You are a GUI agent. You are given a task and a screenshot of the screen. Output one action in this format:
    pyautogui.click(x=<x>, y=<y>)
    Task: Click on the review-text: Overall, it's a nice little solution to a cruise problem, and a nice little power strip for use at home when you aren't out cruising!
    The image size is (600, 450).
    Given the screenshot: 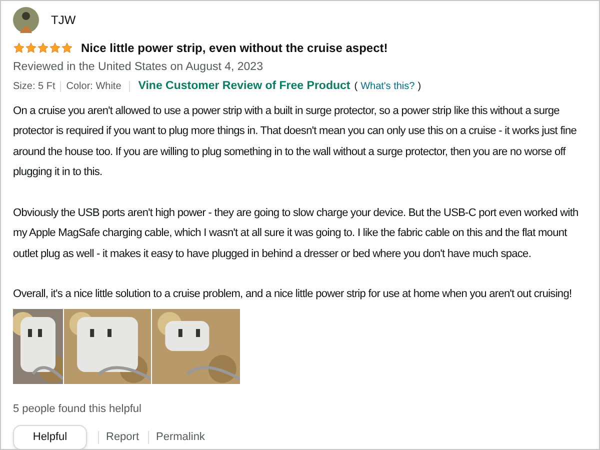 What is the action you would take?
    pyautogui.click(x=293, y=294)
    